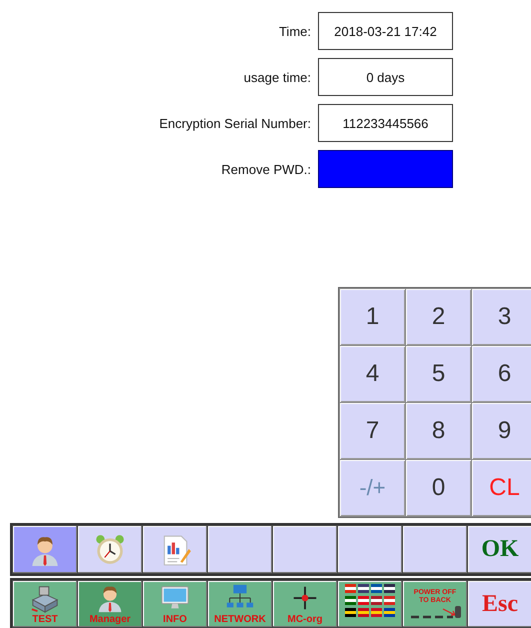 The image size is (531, 628). Describe the element at coordinates (385, 31) in the screenshot. I see `input-field: 2018-03-21 17:42` at that location.